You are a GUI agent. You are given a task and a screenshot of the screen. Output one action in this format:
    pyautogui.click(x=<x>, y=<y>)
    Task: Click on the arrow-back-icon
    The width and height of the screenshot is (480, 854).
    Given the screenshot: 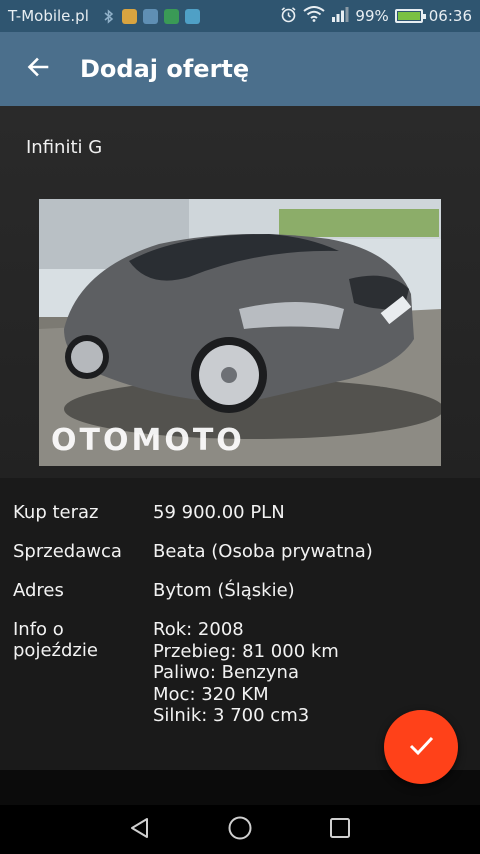 What is the action you would take?
    pyautogui.click(x=38, y=69)
    